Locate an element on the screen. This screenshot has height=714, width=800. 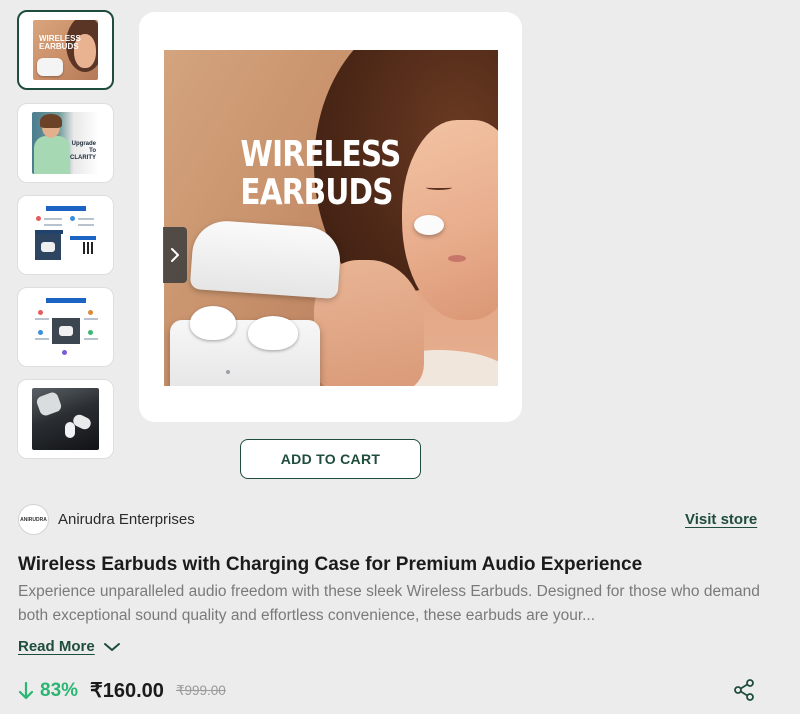
read-more-link: Read More is located at coordinates (69, 646).